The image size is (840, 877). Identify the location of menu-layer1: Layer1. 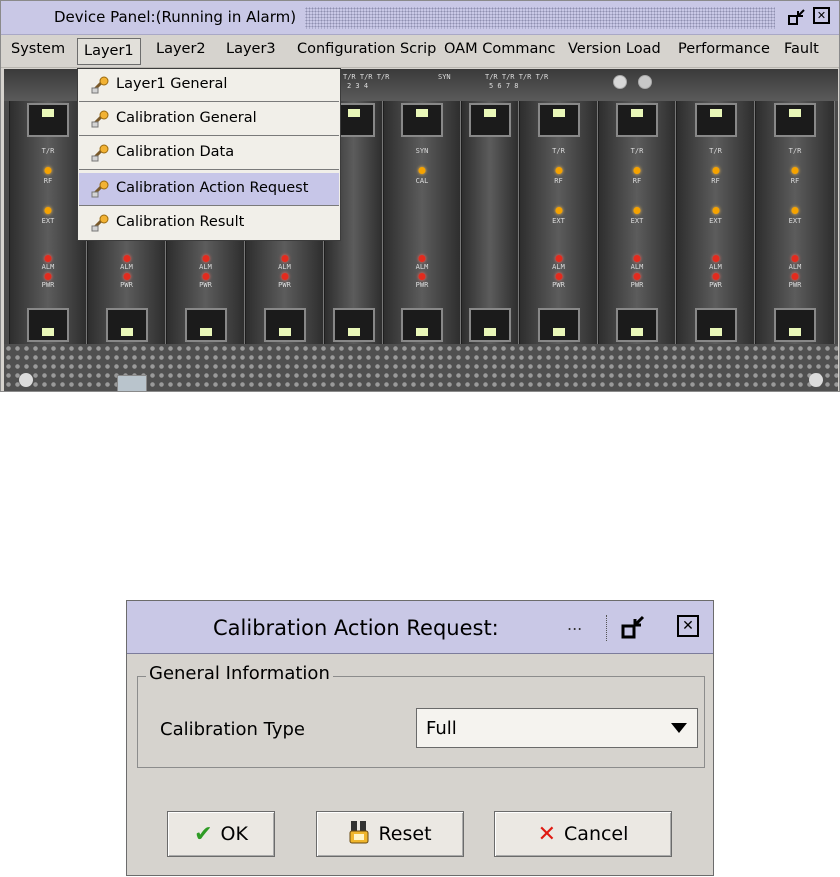
(109, 51).